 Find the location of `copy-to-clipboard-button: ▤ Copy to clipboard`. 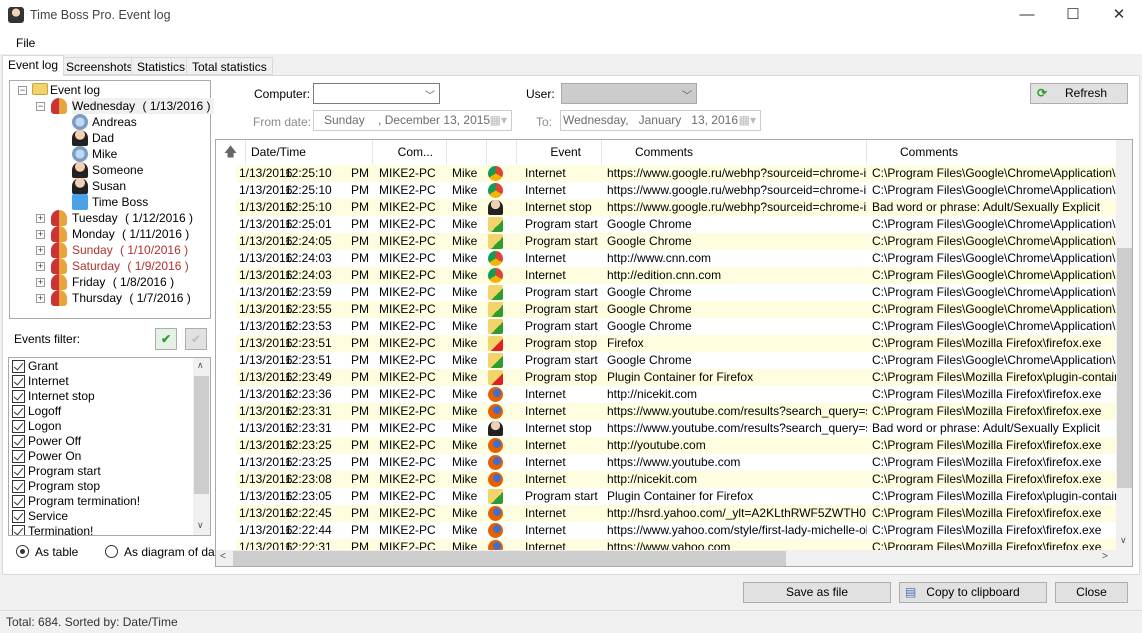

copy-to-clipboard-button: ▤ Copy to clipboard is located at coordinates (973, 592).